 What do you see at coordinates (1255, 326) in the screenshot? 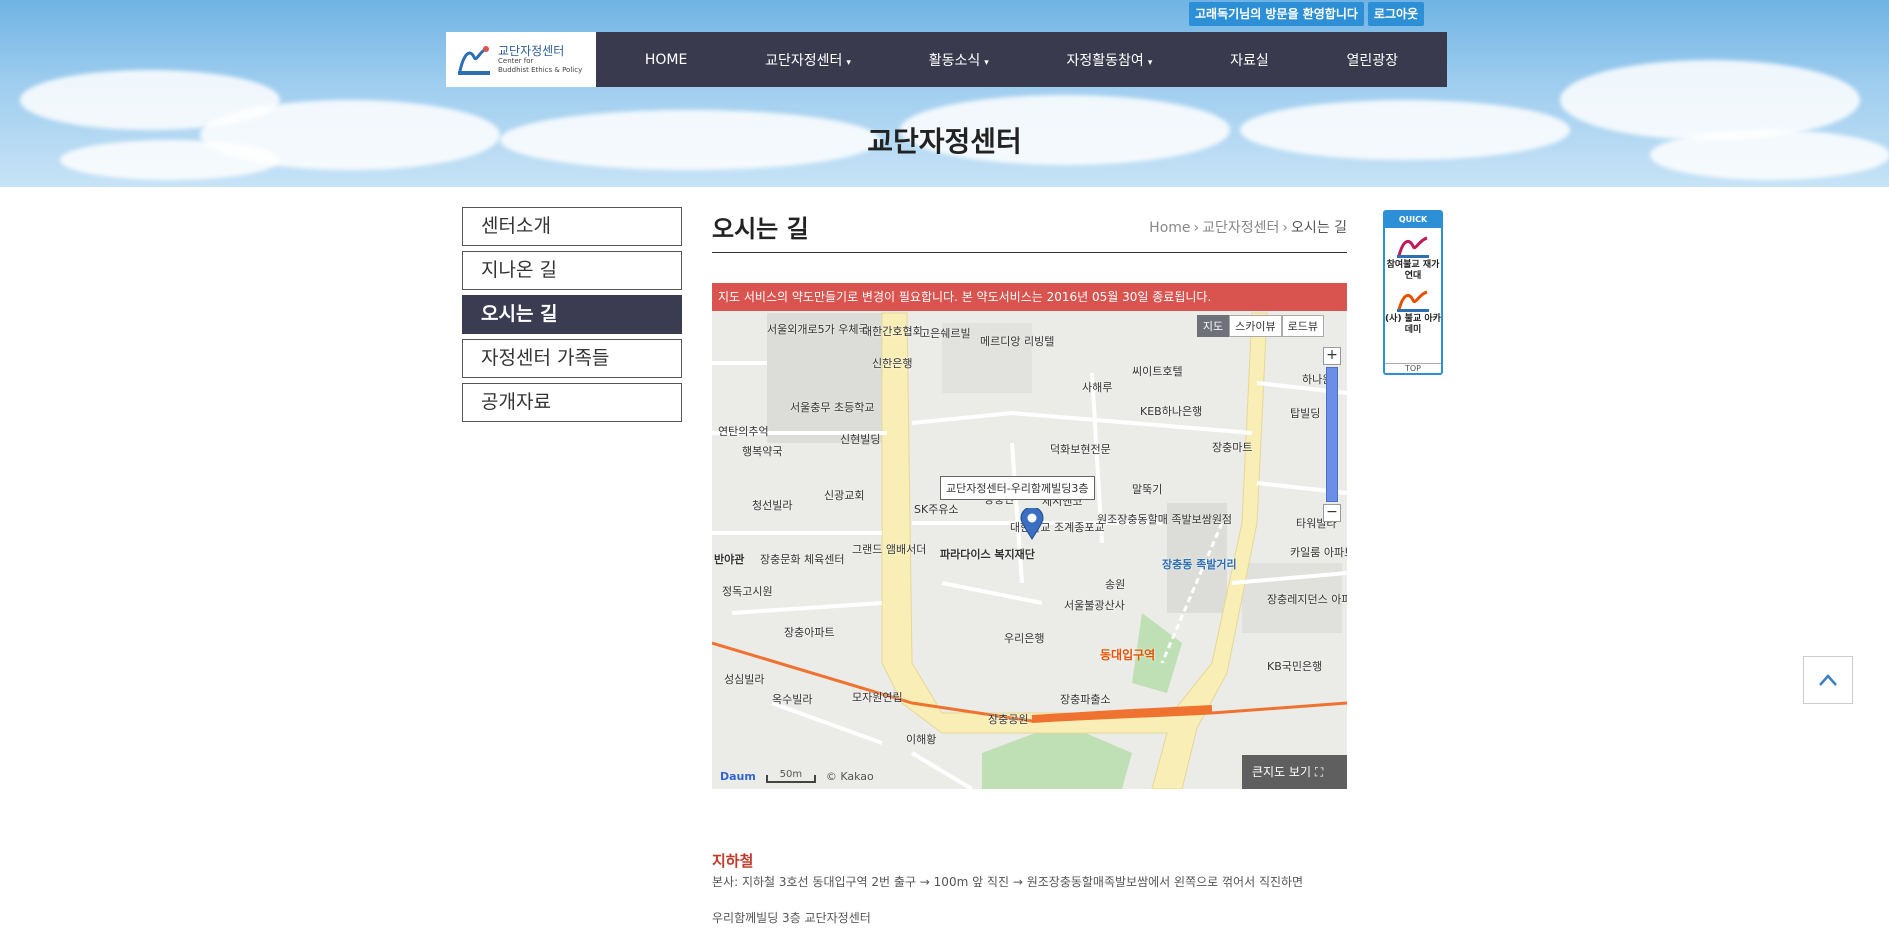
I see `map-type-1: 스카이뷰` at bounding box center [1255, 326].